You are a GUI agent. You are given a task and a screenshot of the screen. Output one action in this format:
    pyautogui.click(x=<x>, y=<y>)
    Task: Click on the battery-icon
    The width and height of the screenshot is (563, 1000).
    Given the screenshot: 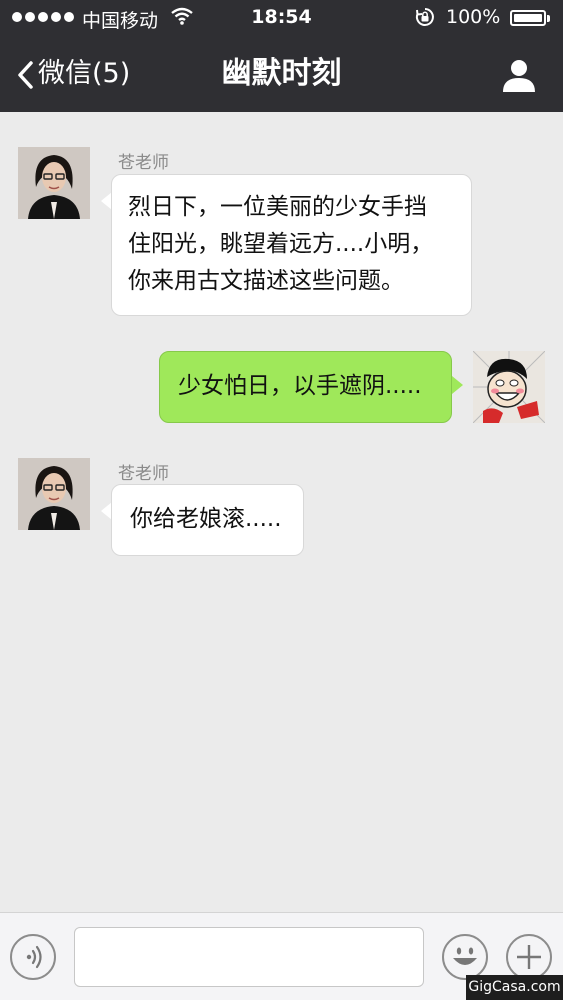 What is the action you would take?
    pyautogui.click(x=528, y=18)
    